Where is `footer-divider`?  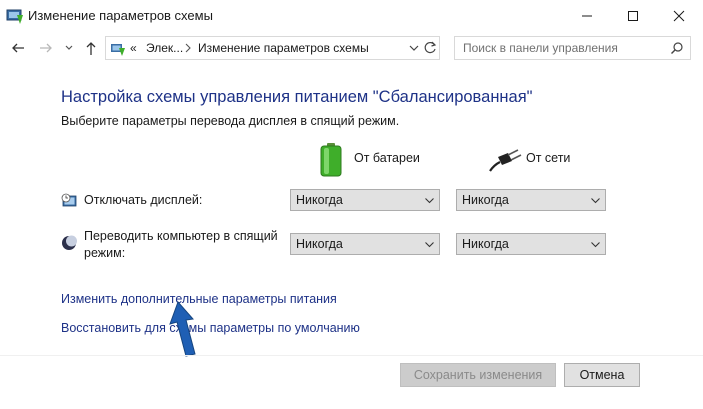
footer-divider is located at coordinates (351, 355).